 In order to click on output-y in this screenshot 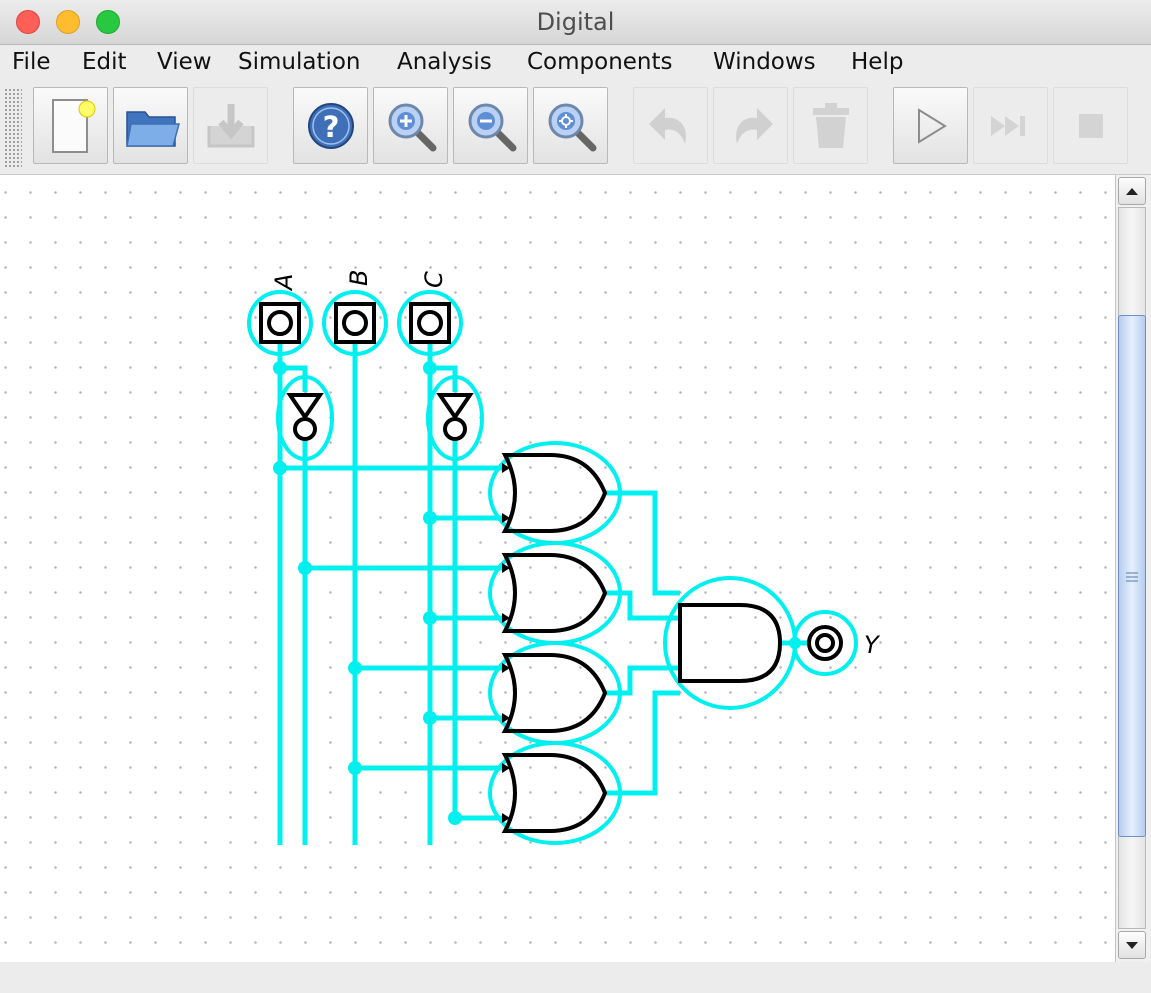, I will do `click(825, 643)`.